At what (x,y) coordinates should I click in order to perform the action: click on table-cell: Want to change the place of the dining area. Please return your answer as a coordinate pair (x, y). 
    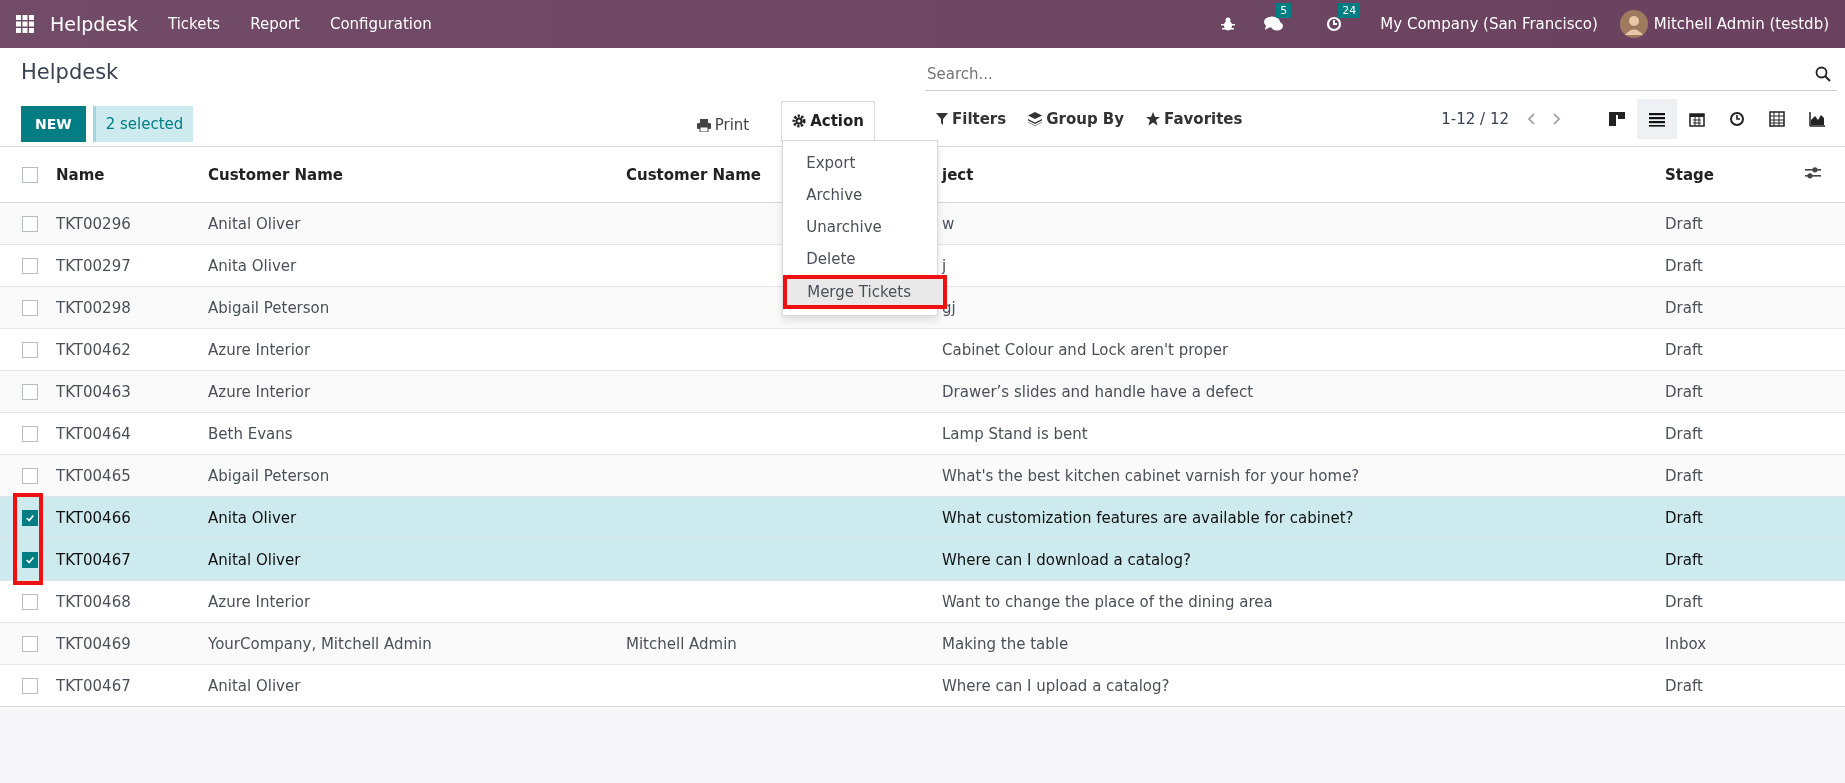
    Looking at the image, I should click on (1107, 601).